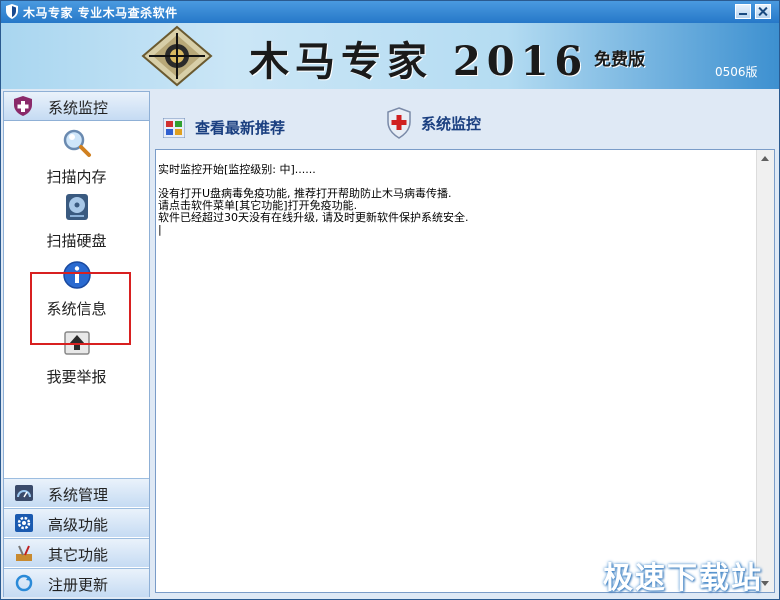  Describe the element at coordinates (23, 106) in the screenshot. I see `shield-plus-icon` at that location.